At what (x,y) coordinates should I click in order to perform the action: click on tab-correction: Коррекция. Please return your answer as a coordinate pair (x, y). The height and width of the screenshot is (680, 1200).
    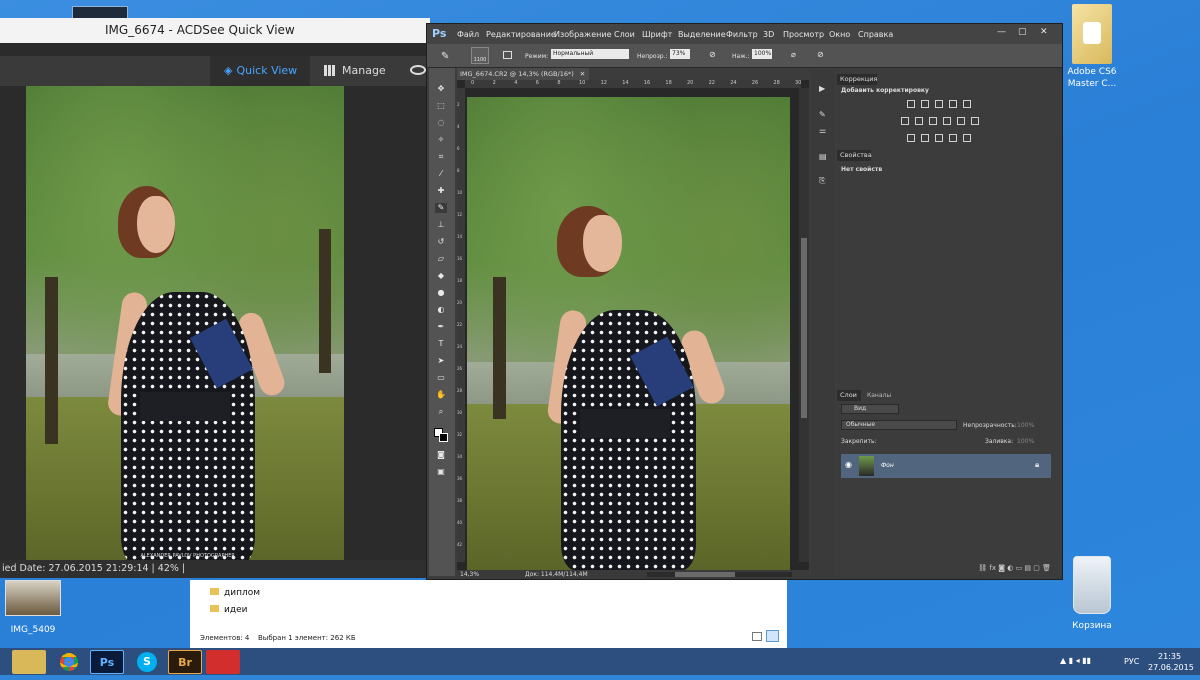
    Looking at the image, I should click on (857, 79).